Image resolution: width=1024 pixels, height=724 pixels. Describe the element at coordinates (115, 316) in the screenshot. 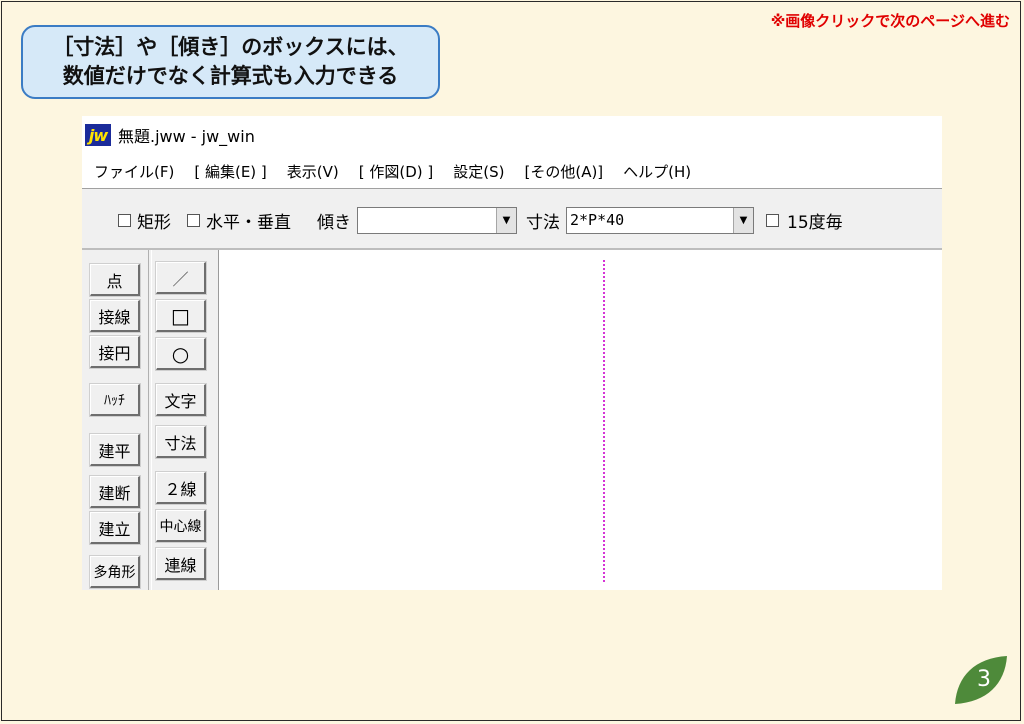

I see `tool-tangent-line: 接線` at that location.